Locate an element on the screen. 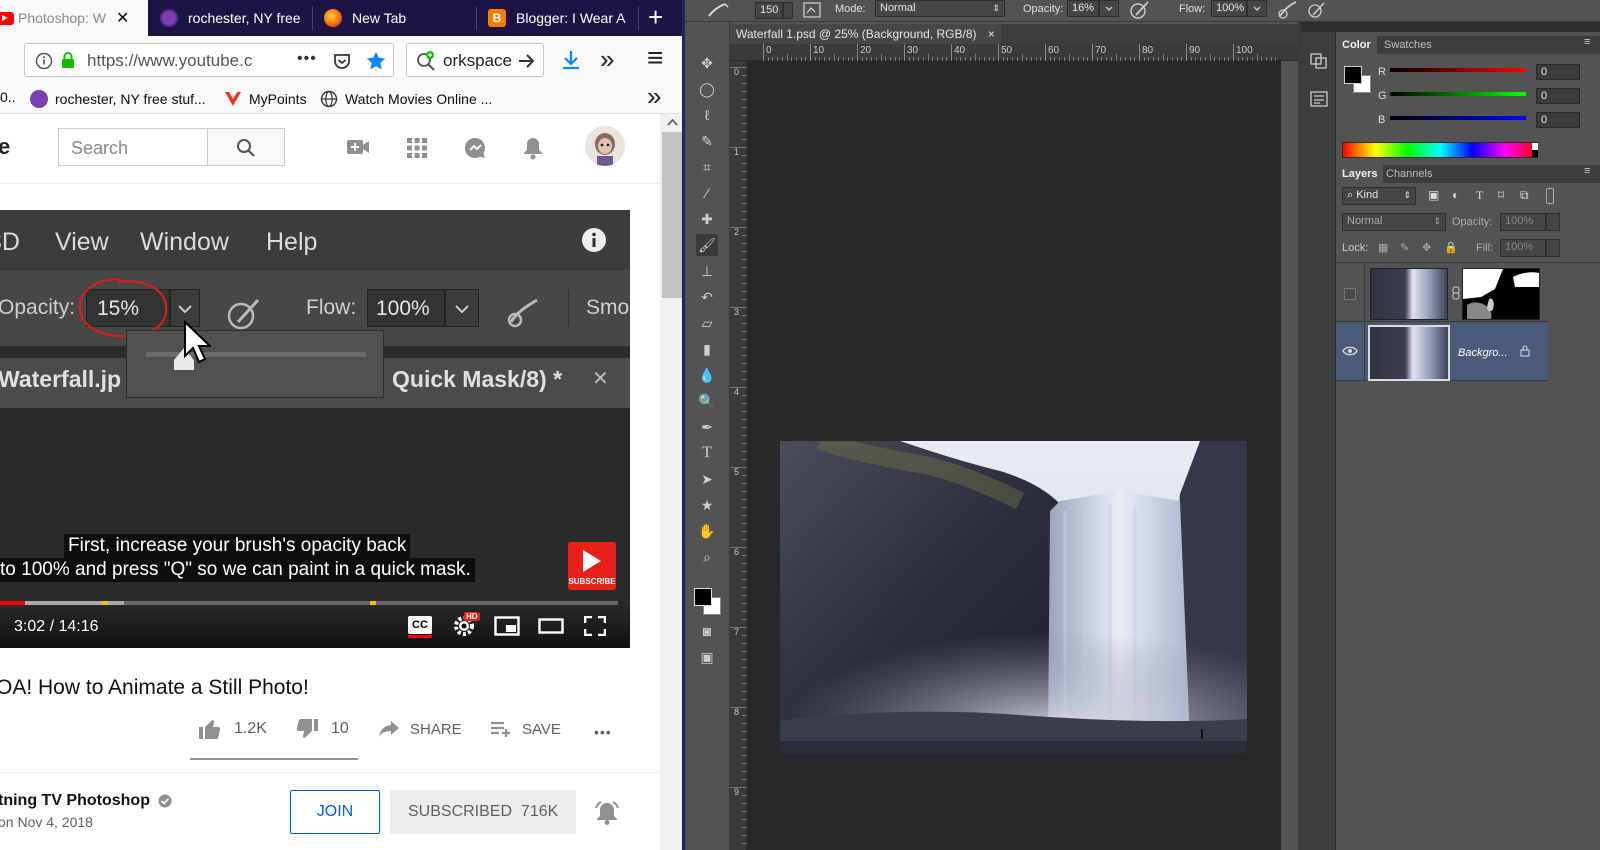  fill-field: 100% is located at coordinates (1523, 248).